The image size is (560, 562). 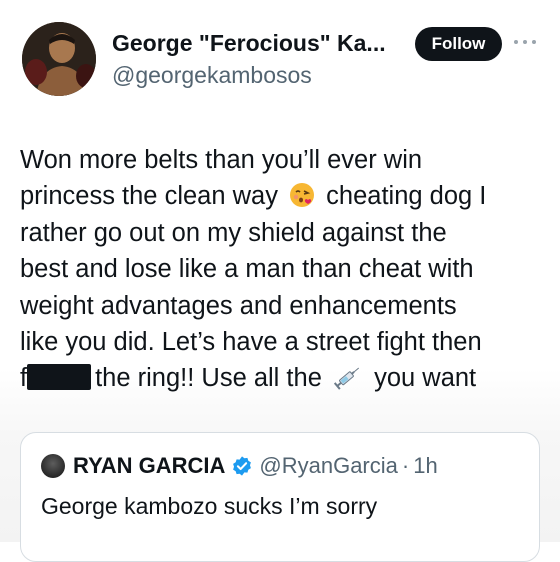 I want to click on tweet-line: best and lose like a man than cheat with, so click(x=247, y=269).